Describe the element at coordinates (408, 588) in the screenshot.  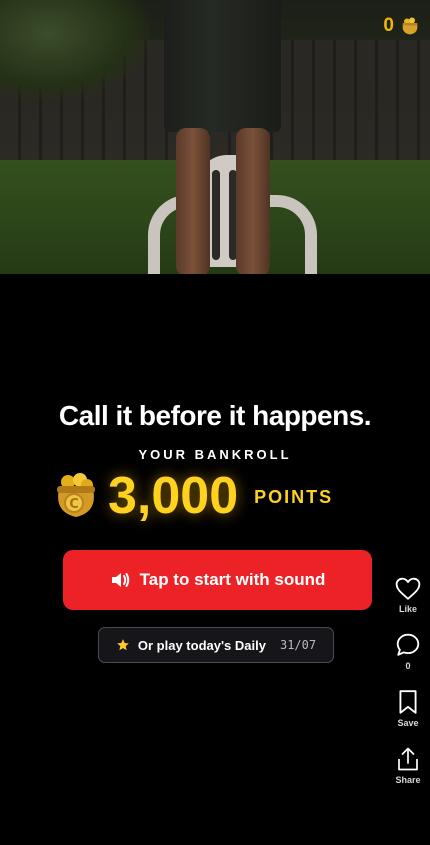
I see `heart-icon` at that location.